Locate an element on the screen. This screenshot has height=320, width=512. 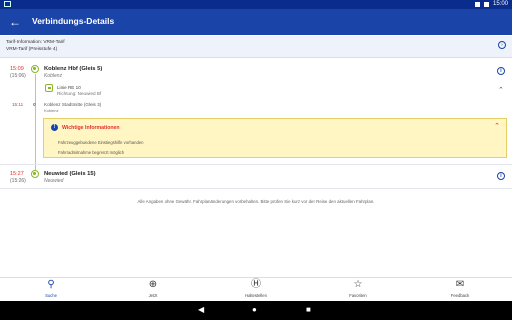
tarif-label: Tarif-Information: VRM-Tarif is located at coordinates (35, 42).